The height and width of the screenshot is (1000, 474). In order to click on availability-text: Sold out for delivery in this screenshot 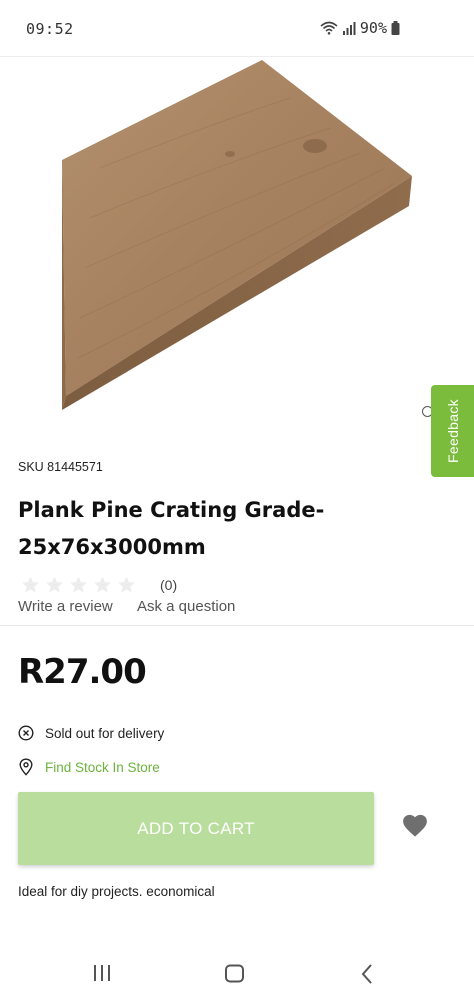, I will do `click(105, 733)`.